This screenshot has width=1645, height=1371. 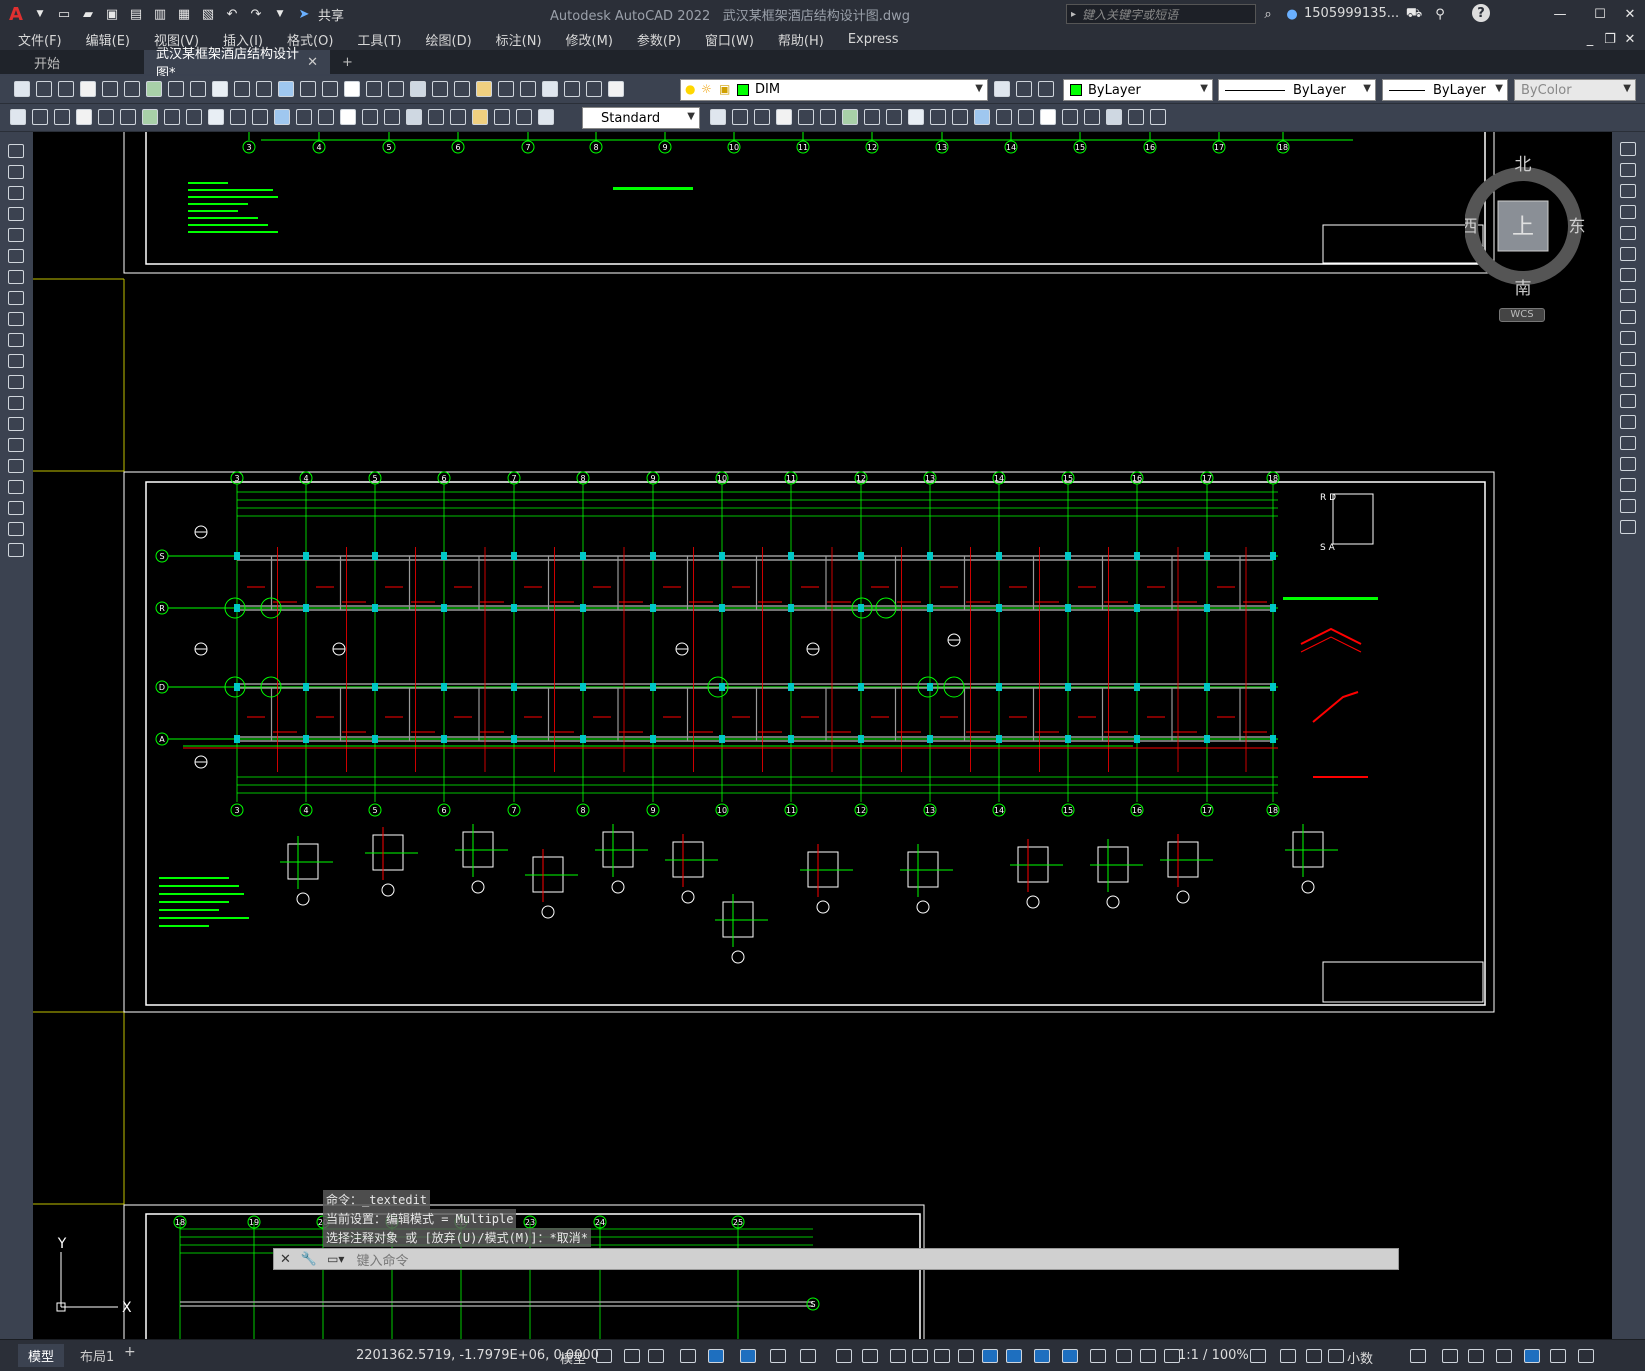 What do you see at coordinates (1590, 39) in the screenshot?
I see `doc-minimize-icon: _` at bounding box center [1590, 39].